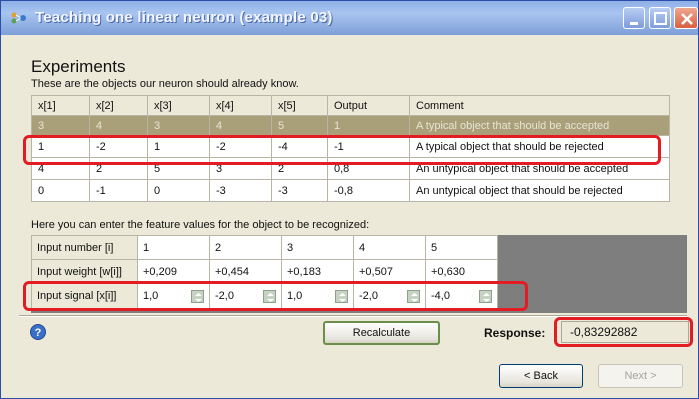  Describe the element at coordinates (368, 105) in the screenshot. I see `column-header: Output` at that location.